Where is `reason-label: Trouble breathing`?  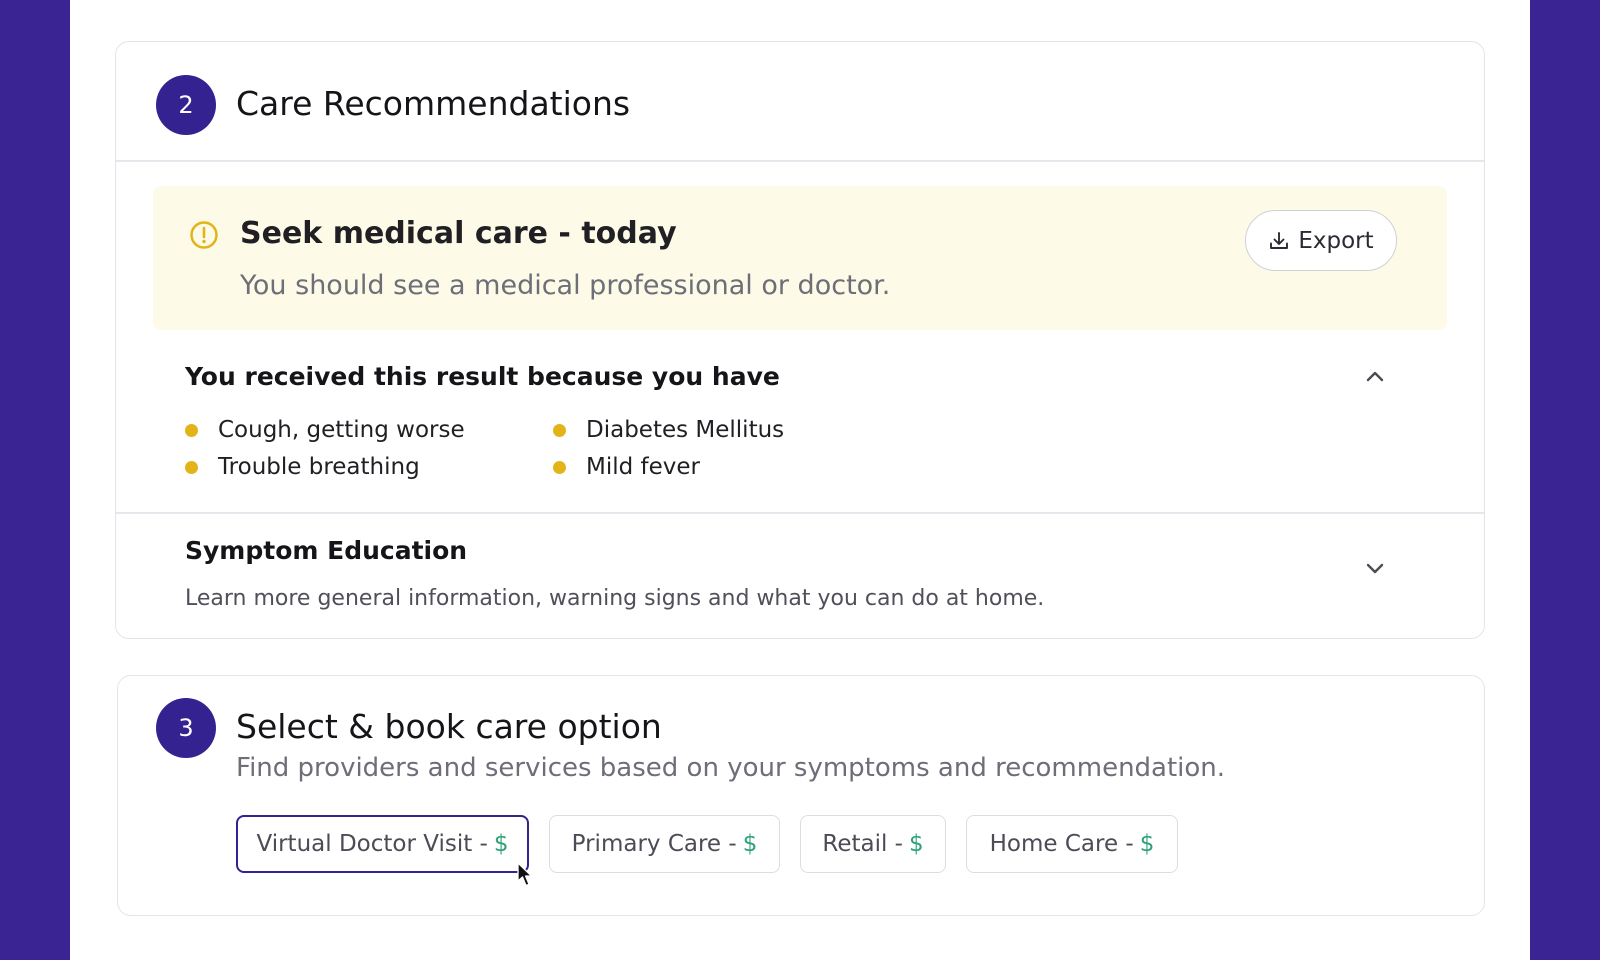 reason-label: Trouble breathing is located at coordinates (319, 467).